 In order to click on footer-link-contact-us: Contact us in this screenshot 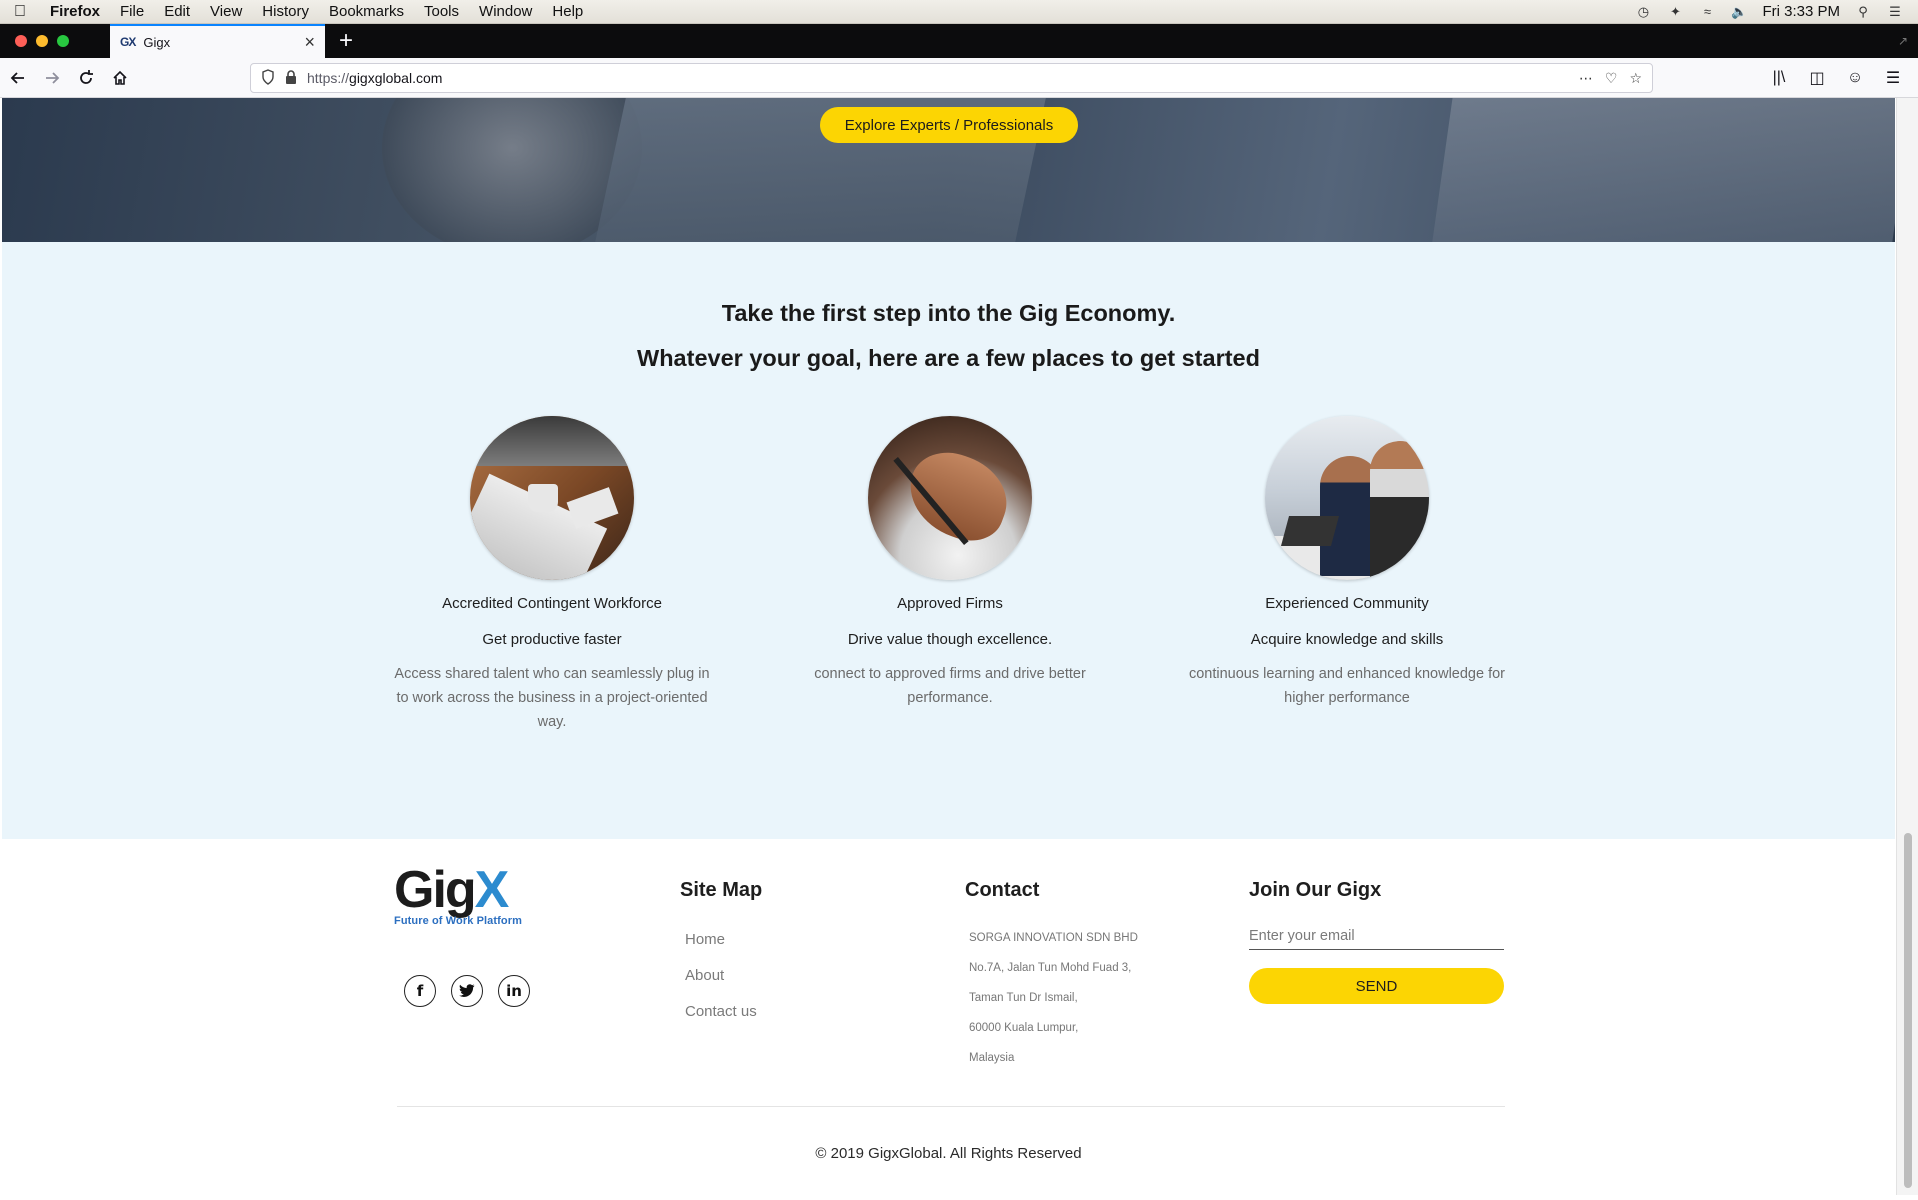, I will do `click(721, 1021)`.